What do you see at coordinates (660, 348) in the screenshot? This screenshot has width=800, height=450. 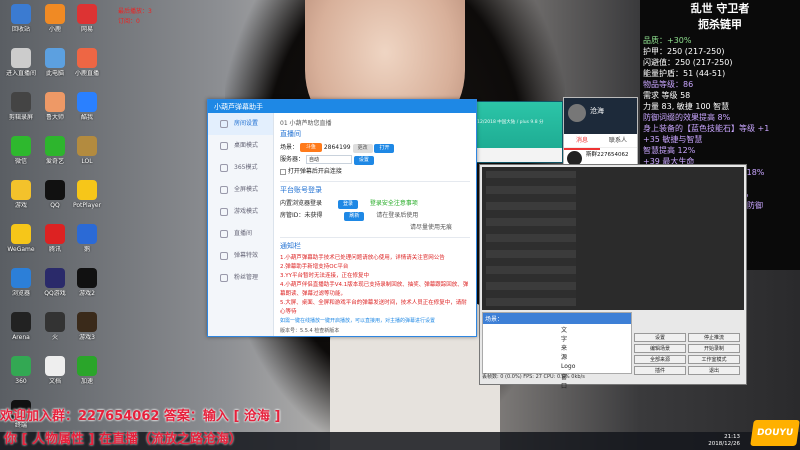 I see `obs-control-button: 编辑场景` at bounding box center [660, 348].